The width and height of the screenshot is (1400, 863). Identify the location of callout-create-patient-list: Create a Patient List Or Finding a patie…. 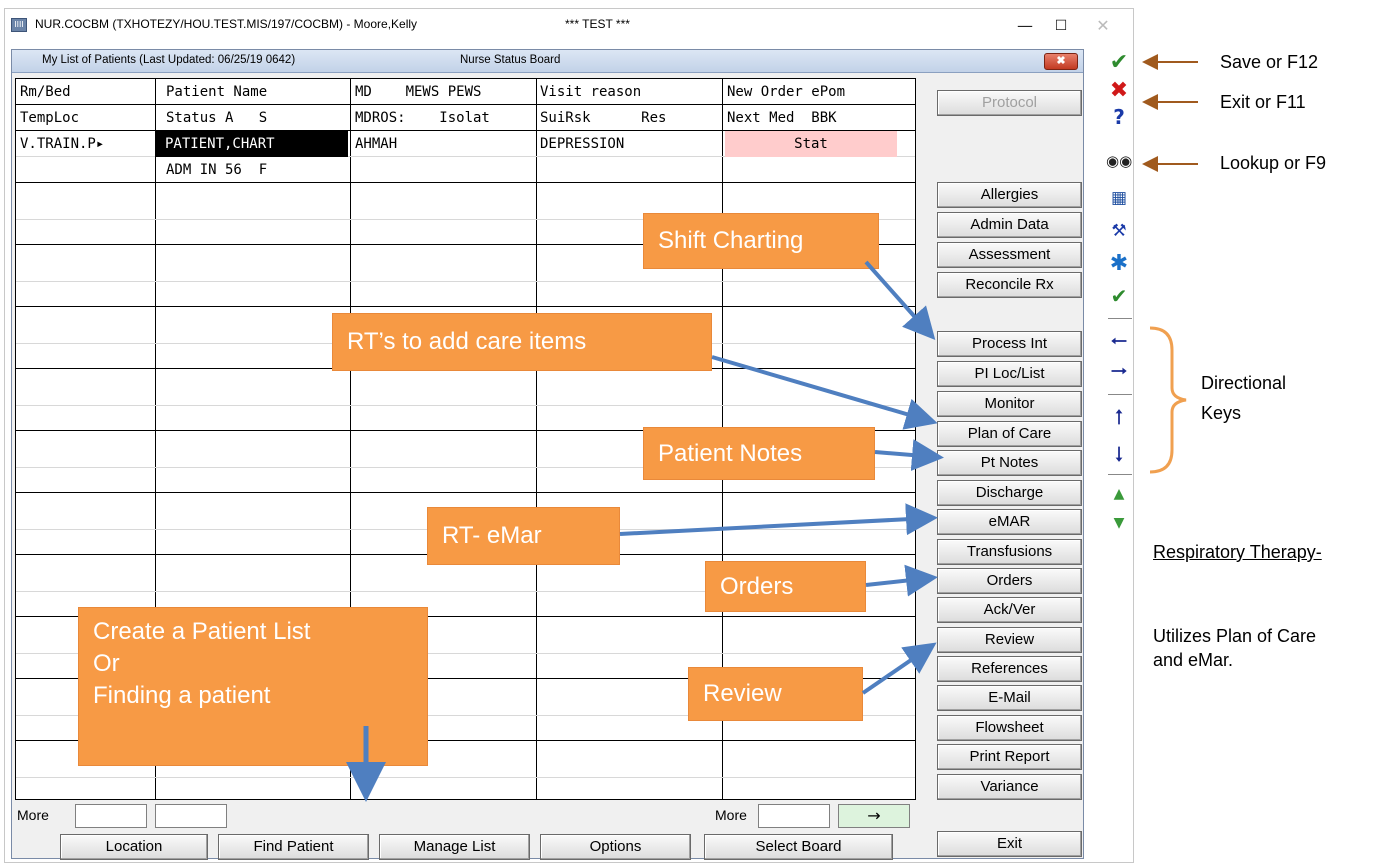
(253, 686).